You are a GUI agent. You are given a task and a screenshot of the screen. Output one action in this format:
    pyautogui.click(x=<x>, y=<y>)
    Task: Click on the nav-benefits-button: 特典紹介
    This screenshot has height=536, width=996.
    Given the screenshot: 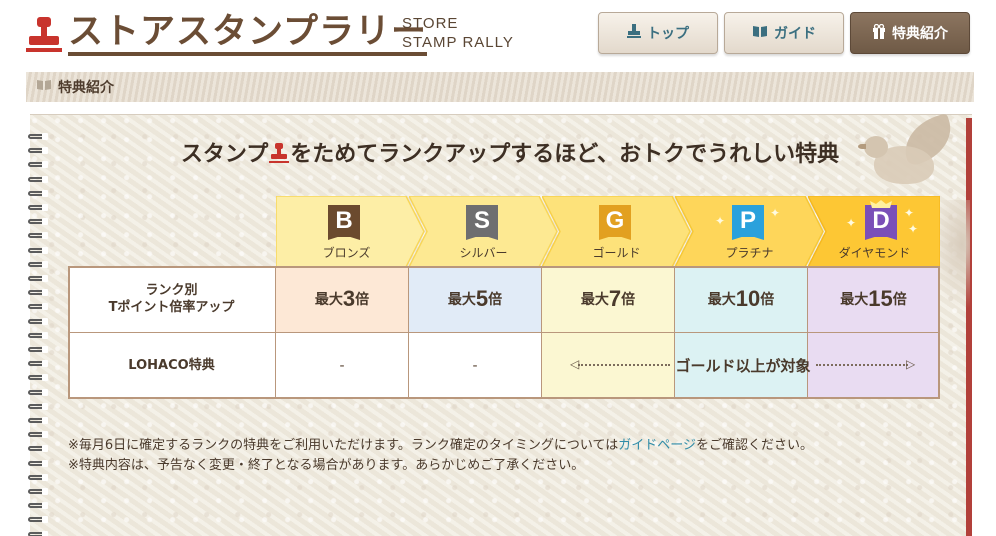 What is the action you would take?
    pyautogui.click(x=910, y=33)
    